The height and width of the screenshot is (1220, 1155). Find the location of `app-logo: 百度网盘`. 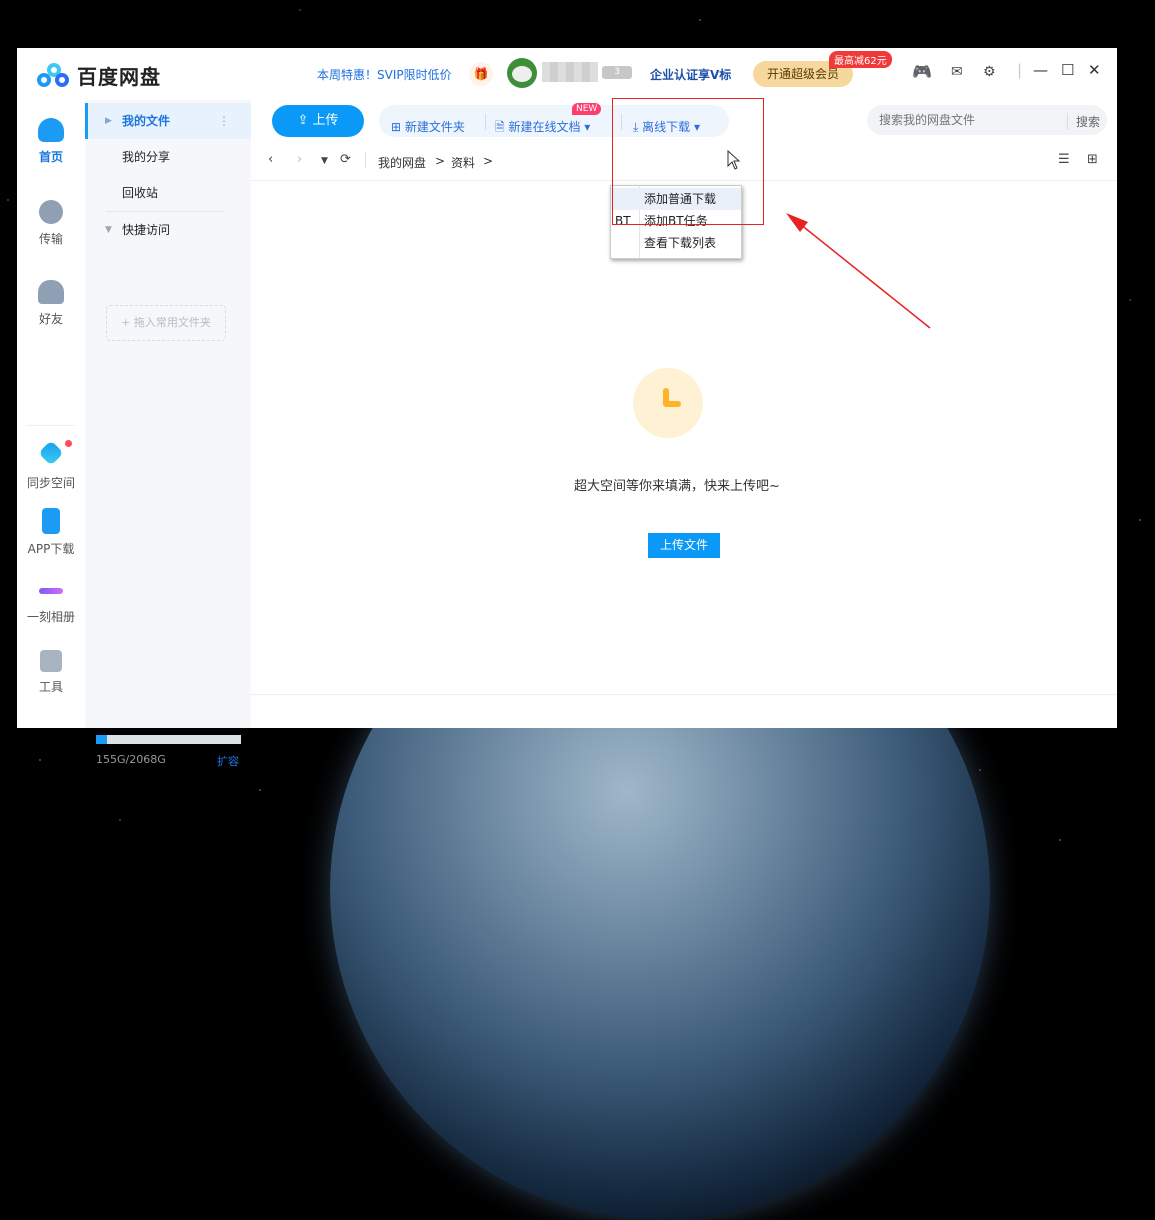

app-logo: 百度网盘 is located at coordinates (99, 75).